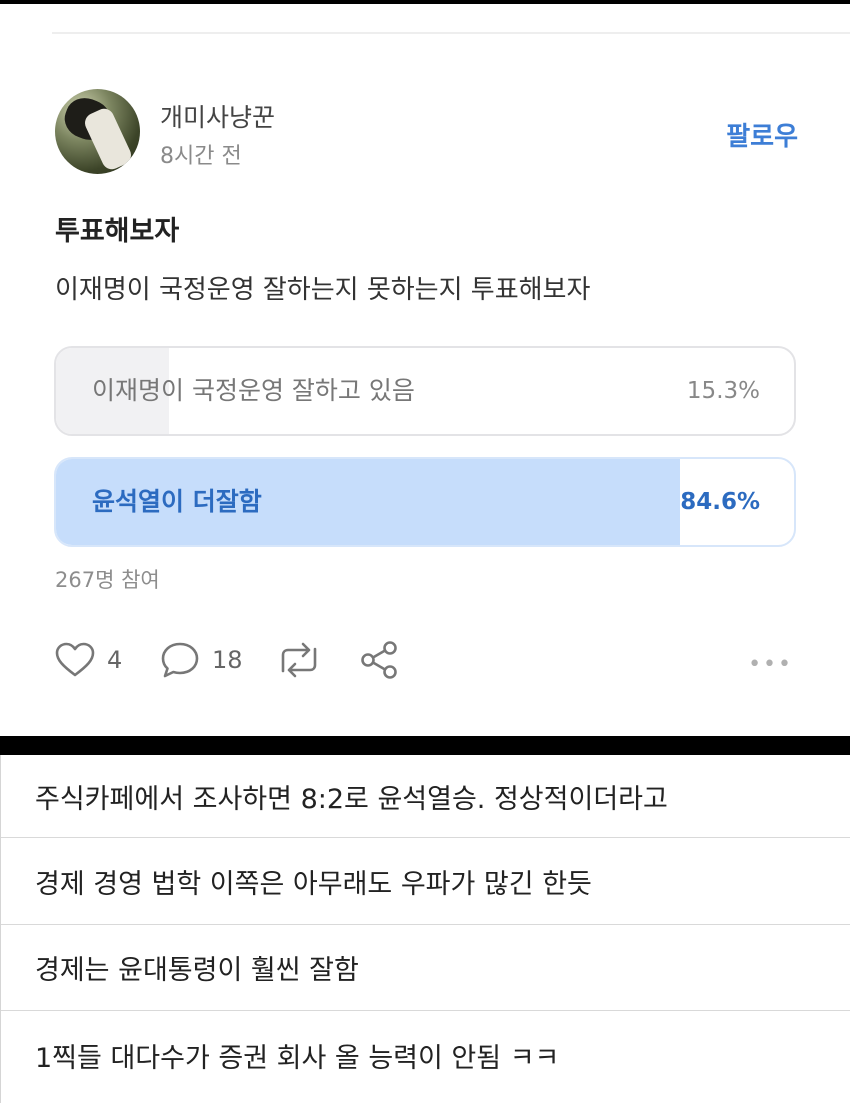 This screenshot has height=1103, width=850. Describe the element at coordinates (770, 664) in the screenshot. I see `more-options-button: •••` at that location.